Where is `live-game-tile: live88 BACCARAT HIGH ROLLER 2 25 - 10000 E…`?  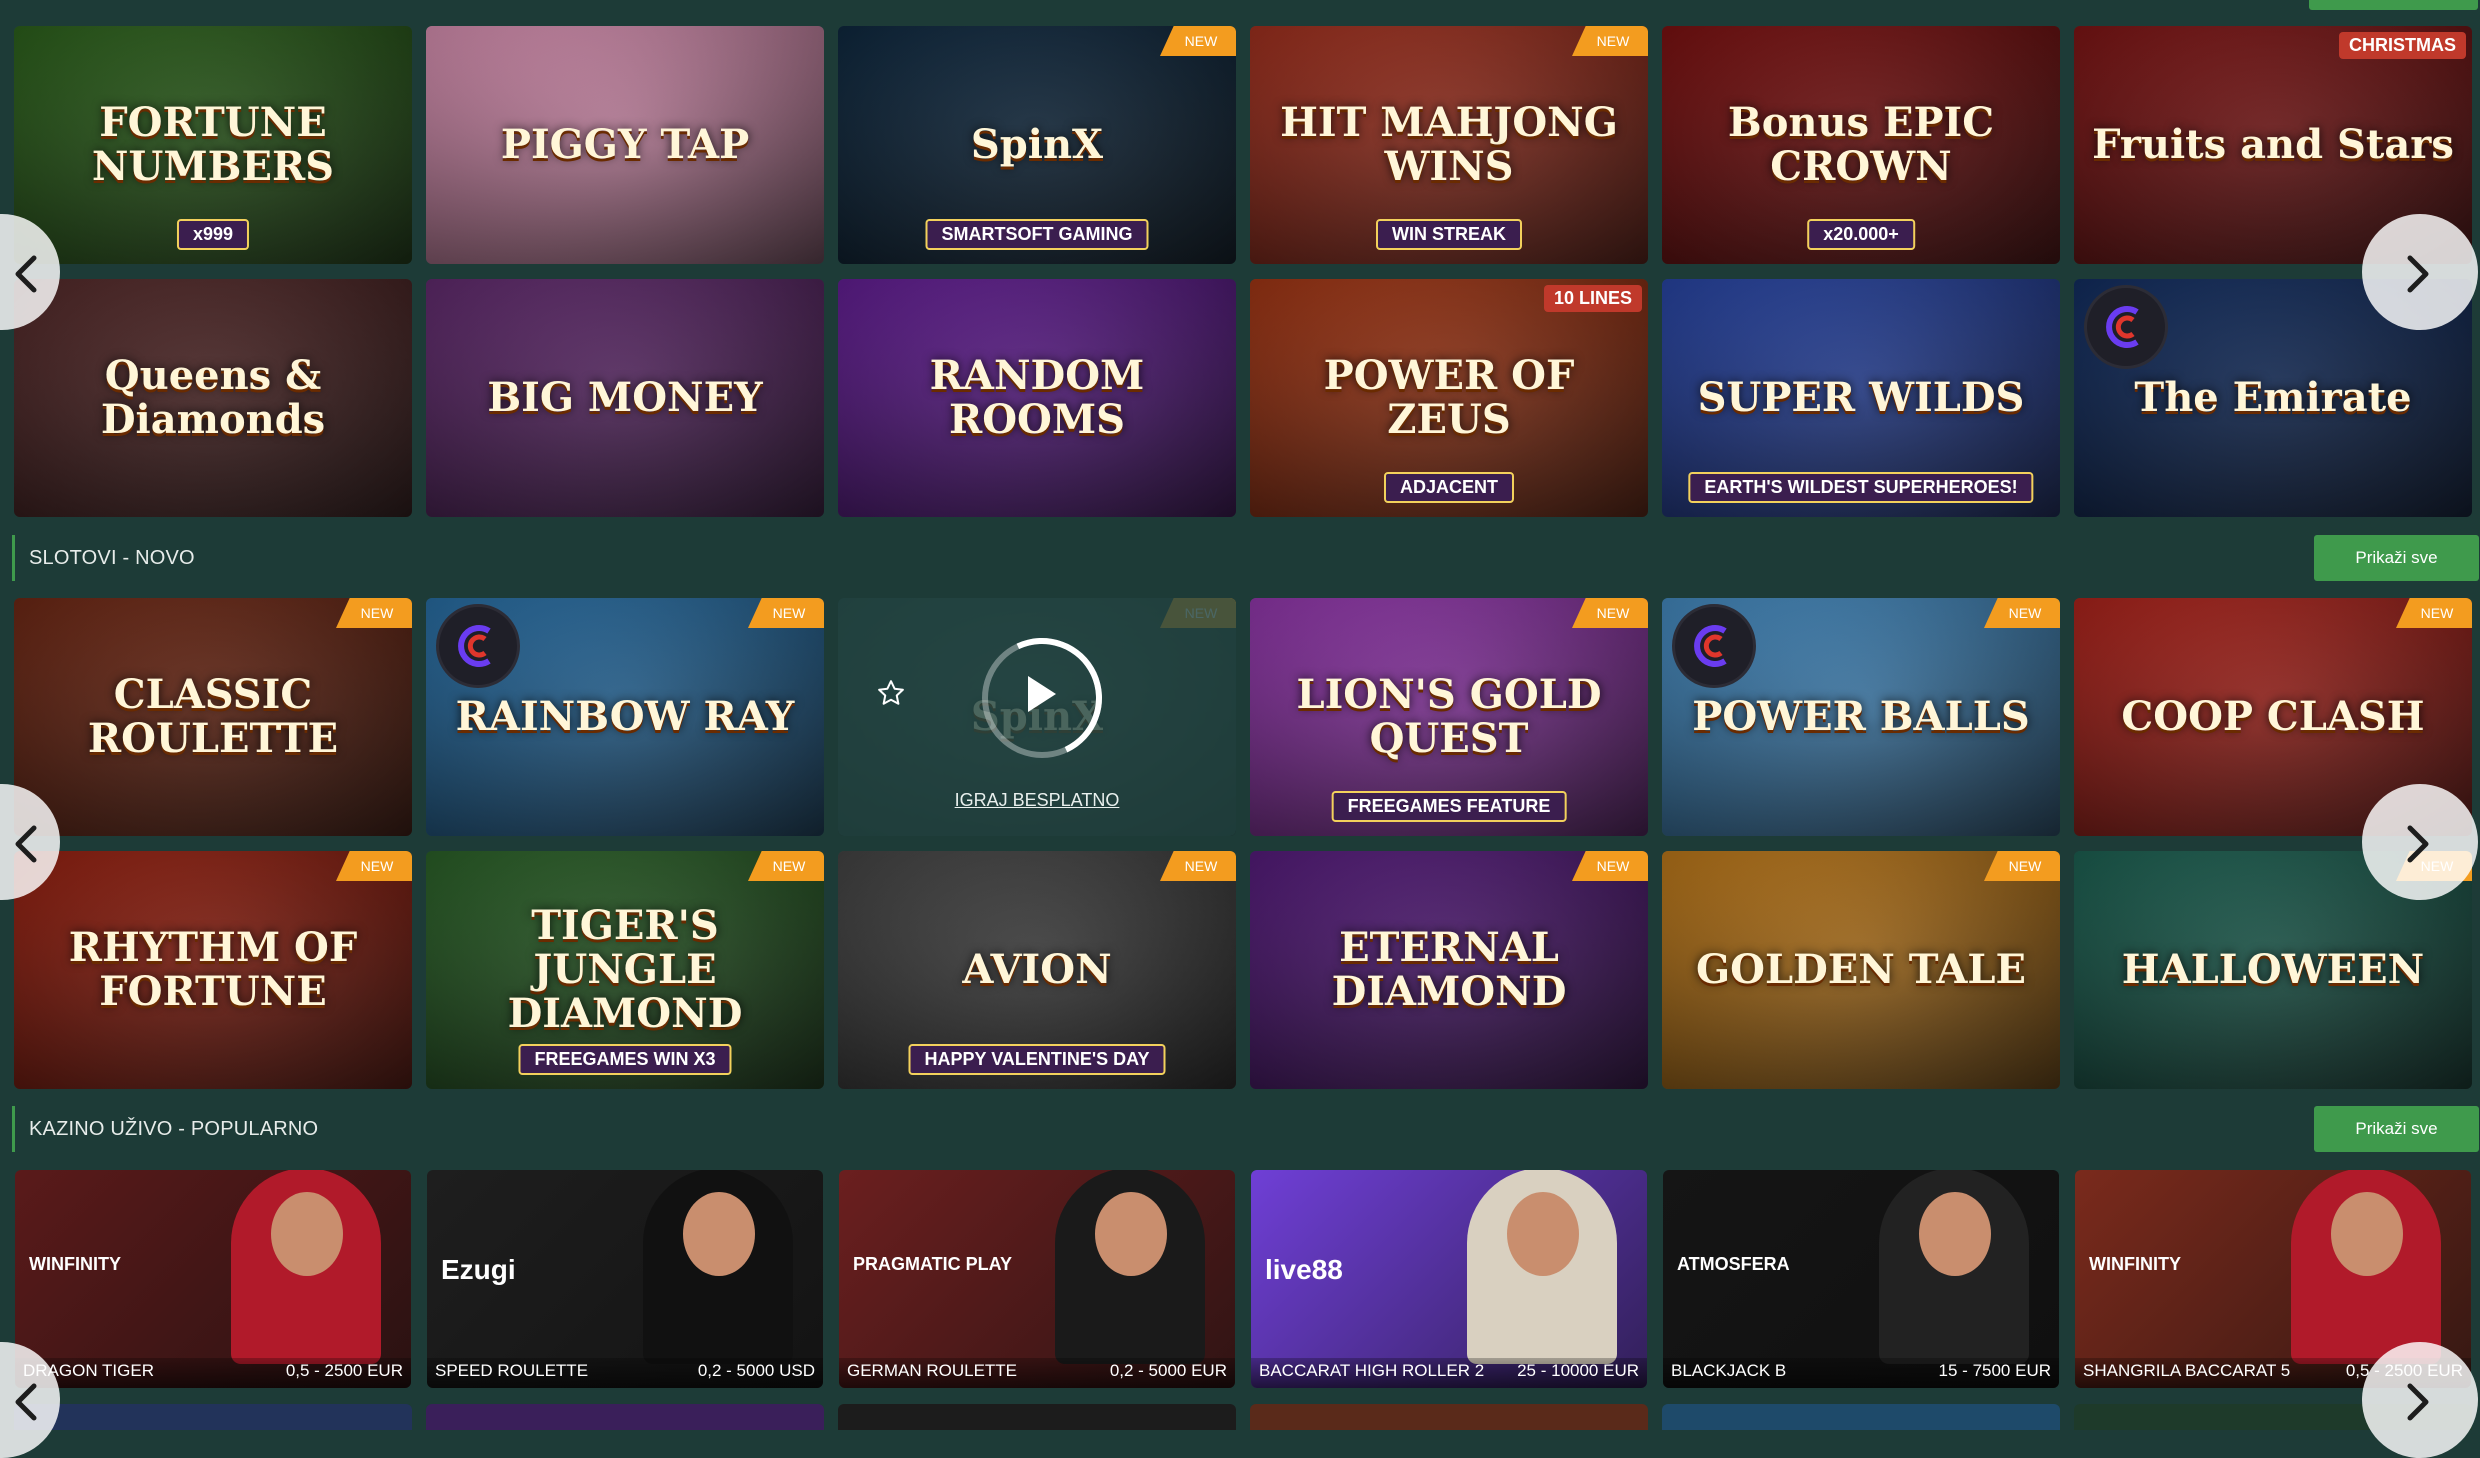 live-game-tile: live88 BACCARAT HIGH ROLLER 2 25 - 10000 E… is located at coordinates (1449, 1279).